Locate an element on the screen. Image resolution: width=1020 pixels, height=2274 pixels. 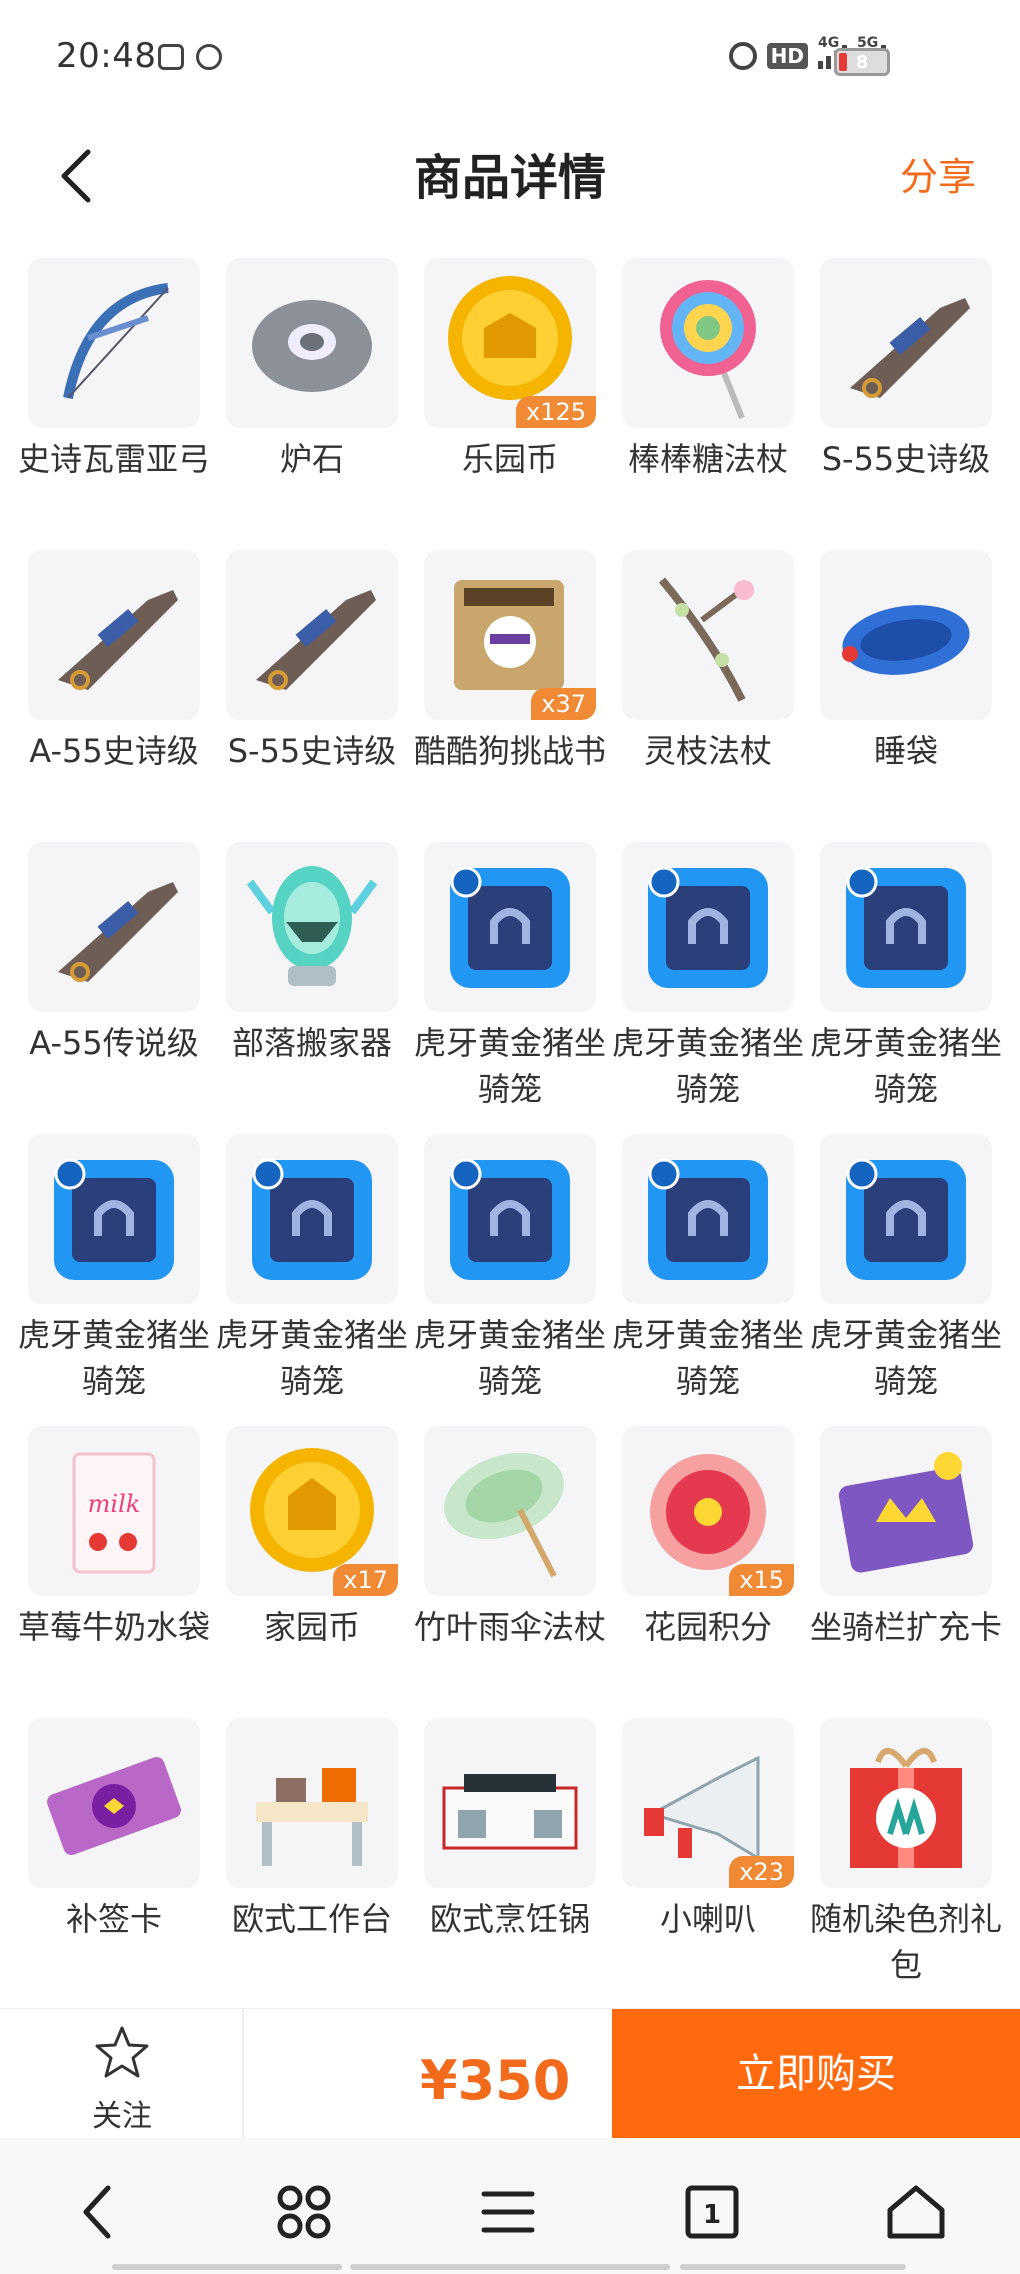
quantity-badge: x37 is located at coordinates (563, 704).